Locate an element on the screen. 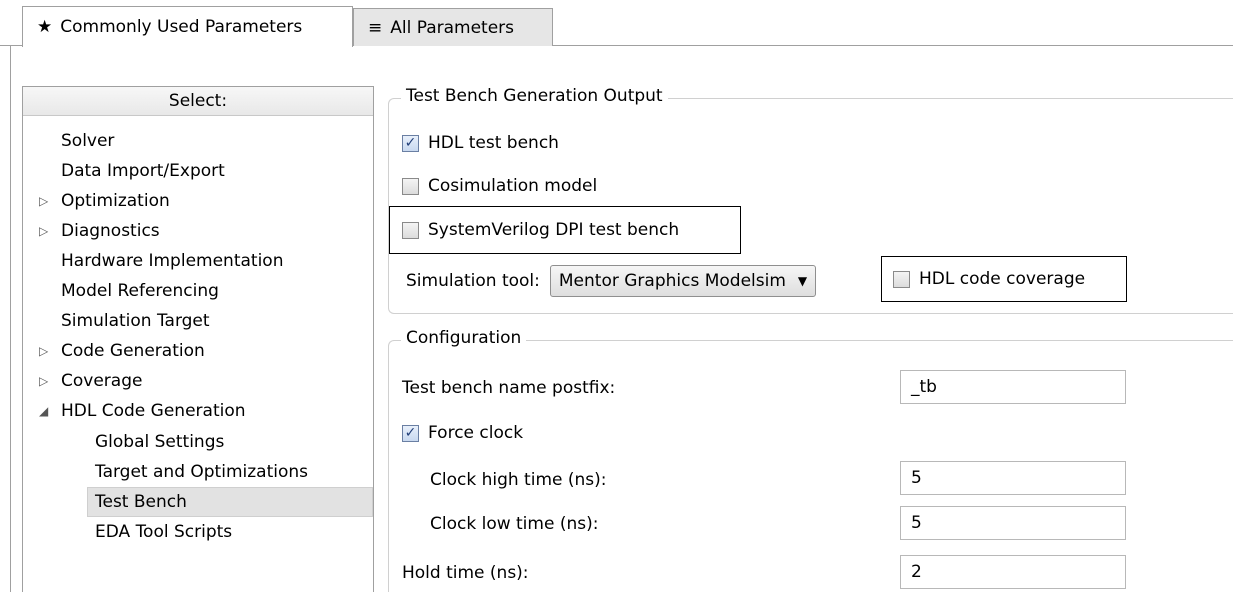 The image size is (1233, 592). tab-label: All Parameters is located at coordinates (452, 27).